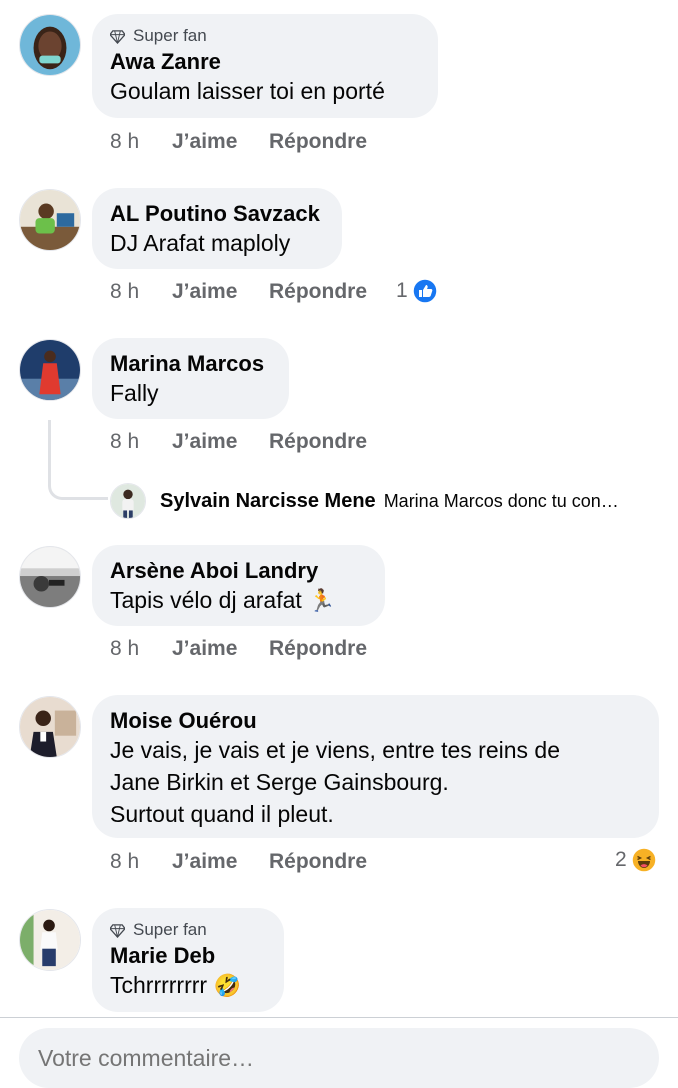 The image size is (678, 1088). I want to click on comment-text: Tapis vélo dj arafat 🏃, so click(238, 601).